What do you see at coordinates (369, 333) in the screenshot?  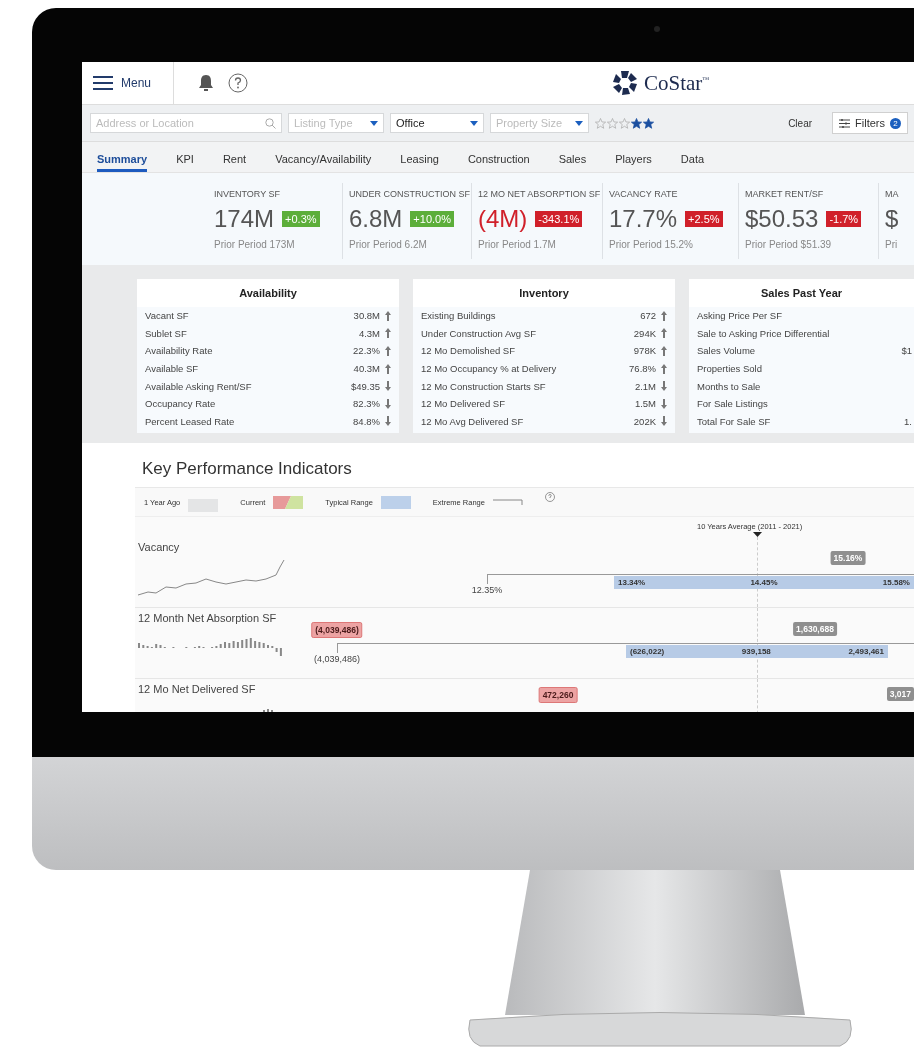 I see `row-value: 4.3M` at bounding box center [369, 333].